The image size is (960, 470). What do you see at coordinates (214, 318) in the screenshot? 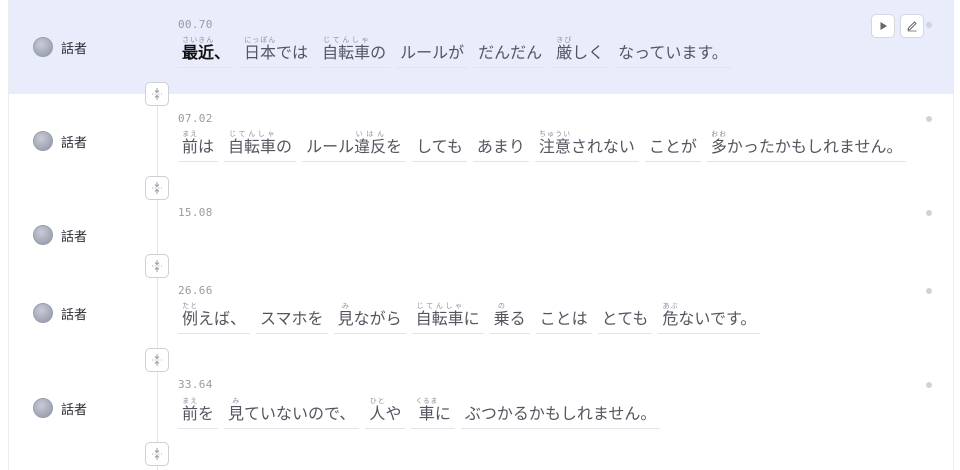
I see `transcript-word: 例たとえば、` at bounding box center [214, 318].